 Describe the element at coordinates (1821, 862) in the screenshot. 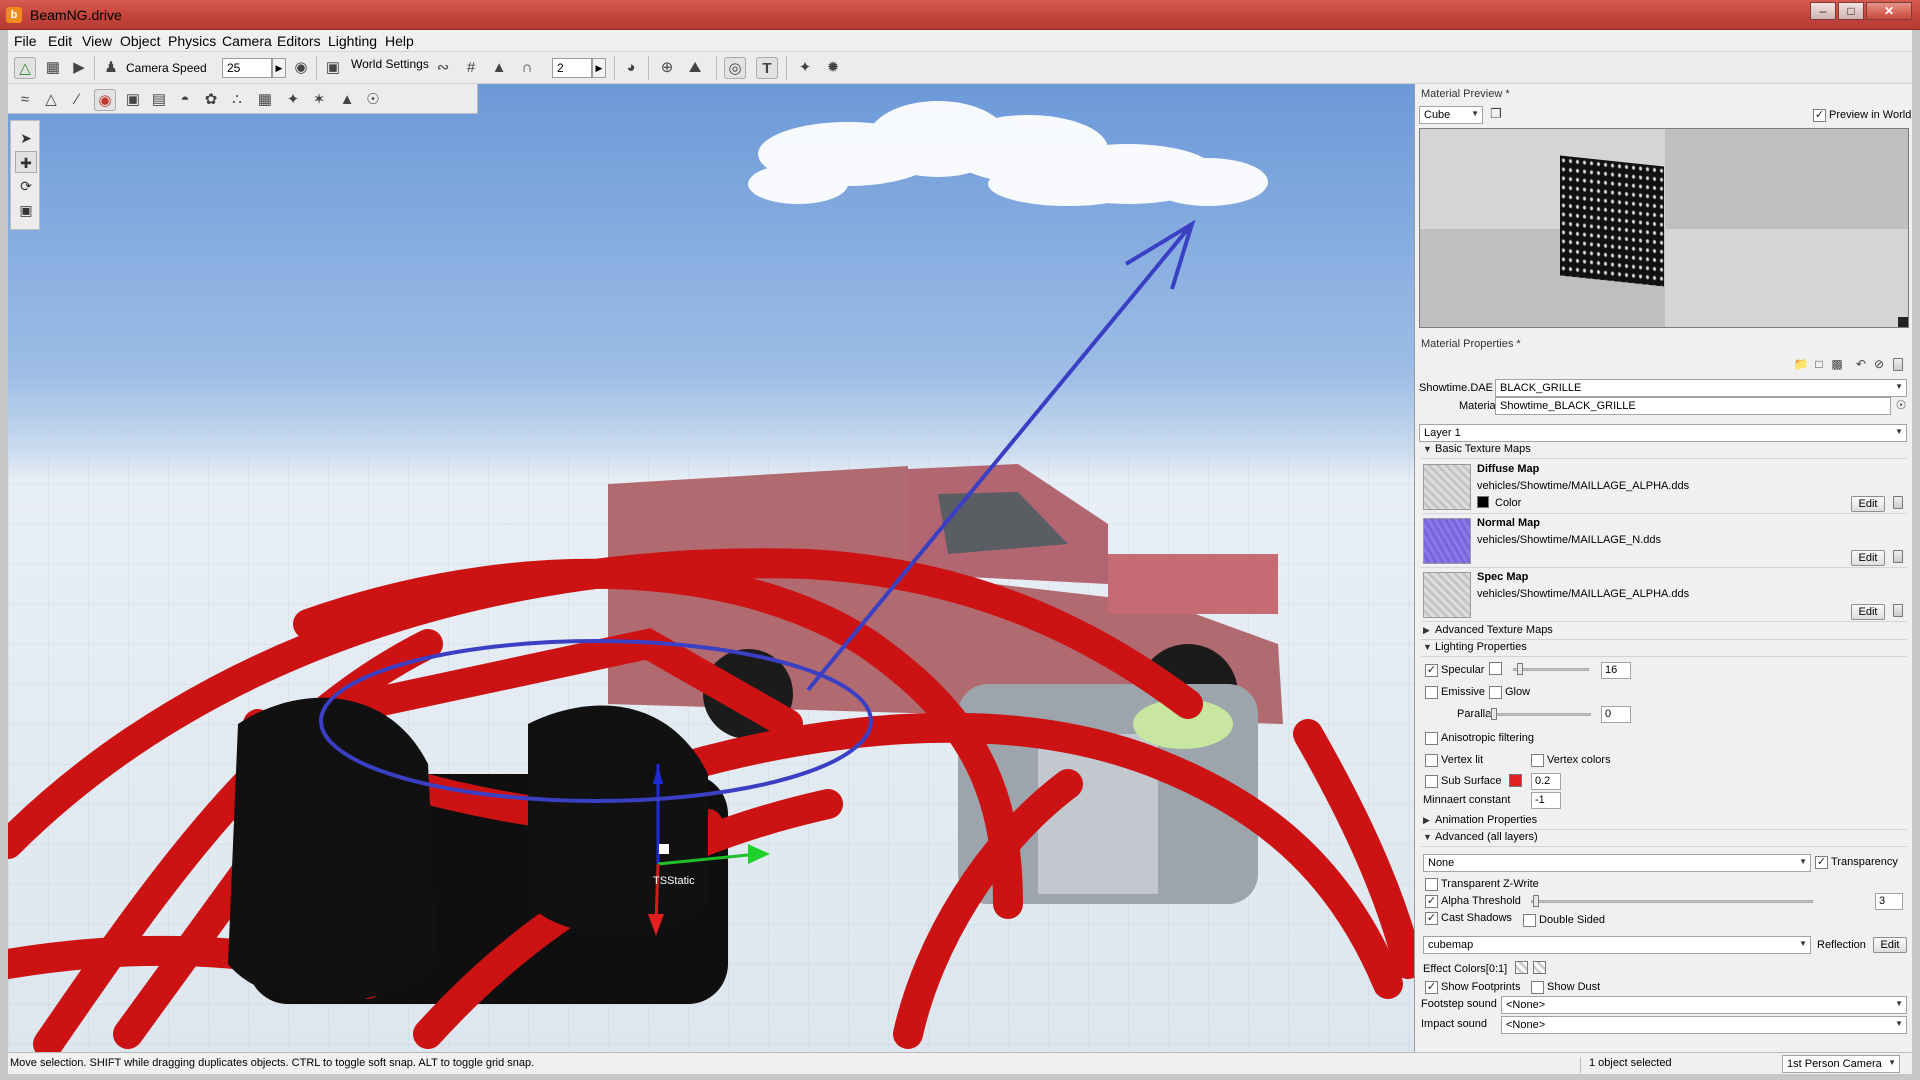

I see `transparency-checkbox: ✓` at that location.